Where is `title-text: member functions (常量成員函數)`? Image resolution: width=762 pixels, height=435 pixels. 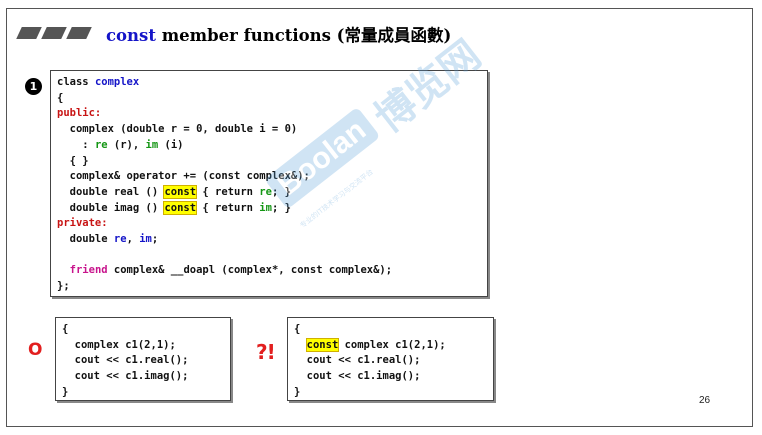
title-text: member functions (常量成員函數) is located at coordinates (303, 35).